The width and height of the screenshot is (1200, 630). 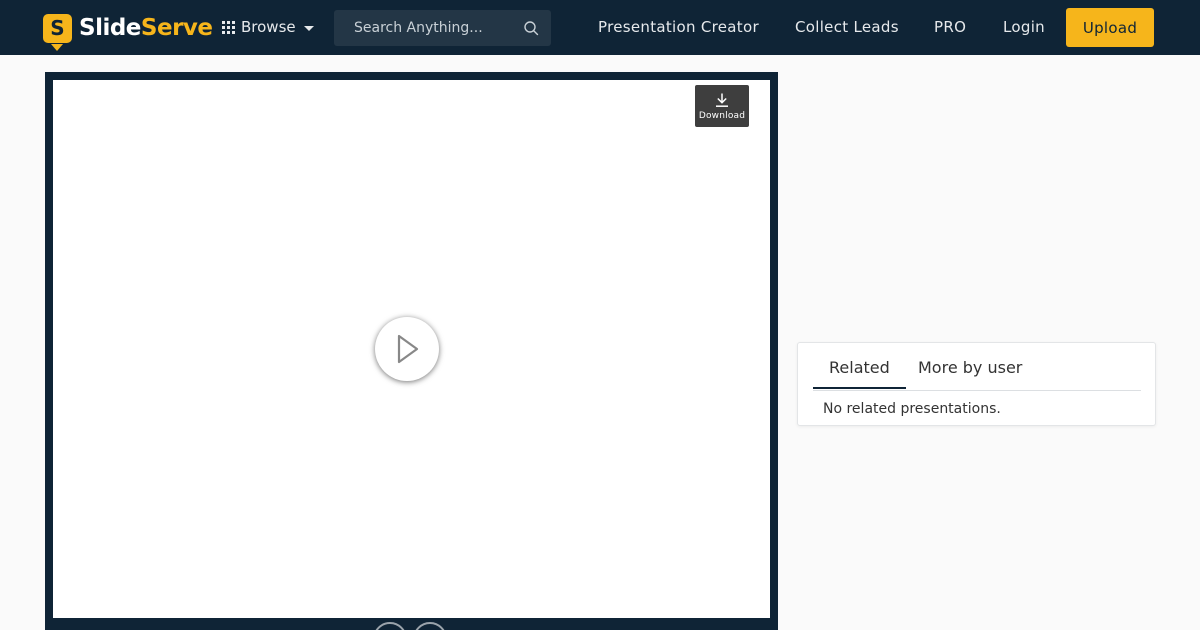 What do you see at coordinates (847, 27) in the screenshot?
I see `nav-collect-leads: Collect Leads` at bounding box center [847, 27].